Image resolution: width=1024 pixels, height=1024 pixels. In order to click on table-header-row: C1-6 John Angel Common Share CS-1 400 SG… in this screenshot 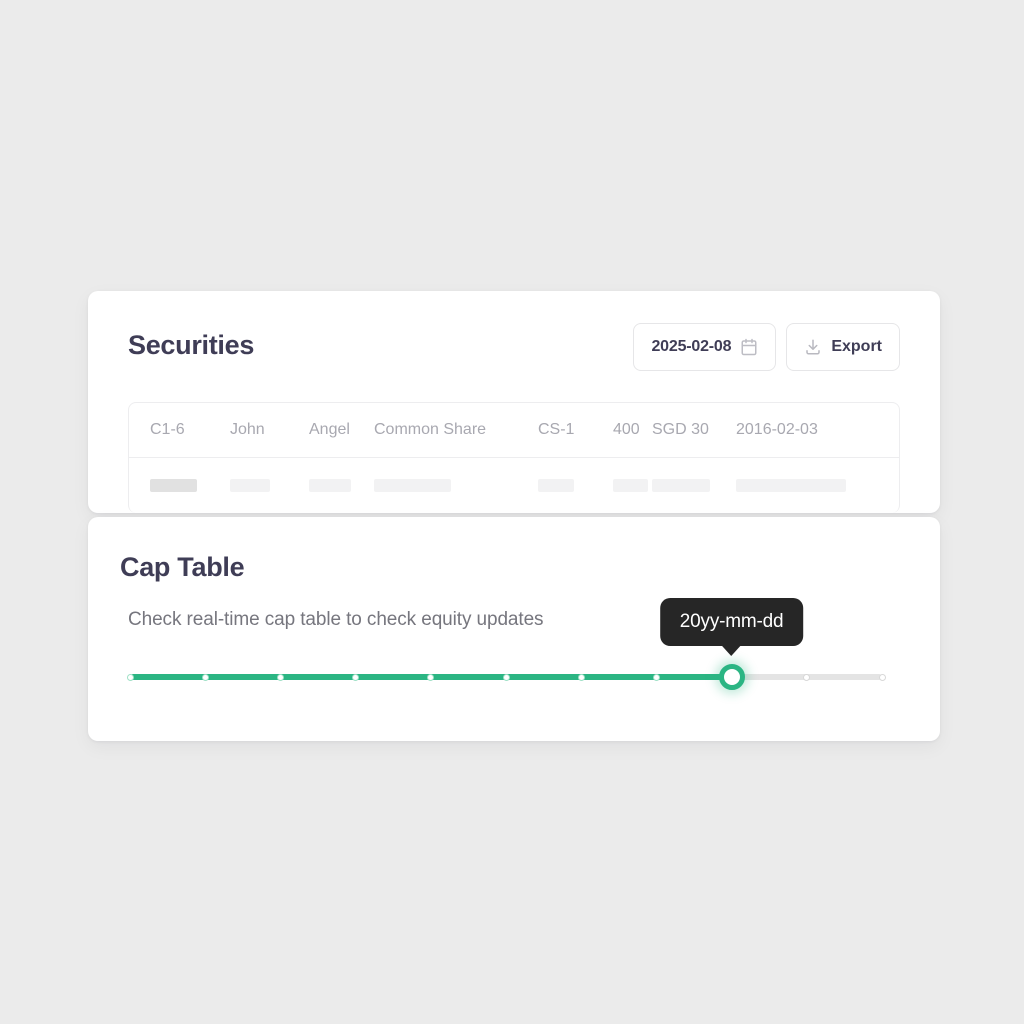, I will do `click(514, 430)`.